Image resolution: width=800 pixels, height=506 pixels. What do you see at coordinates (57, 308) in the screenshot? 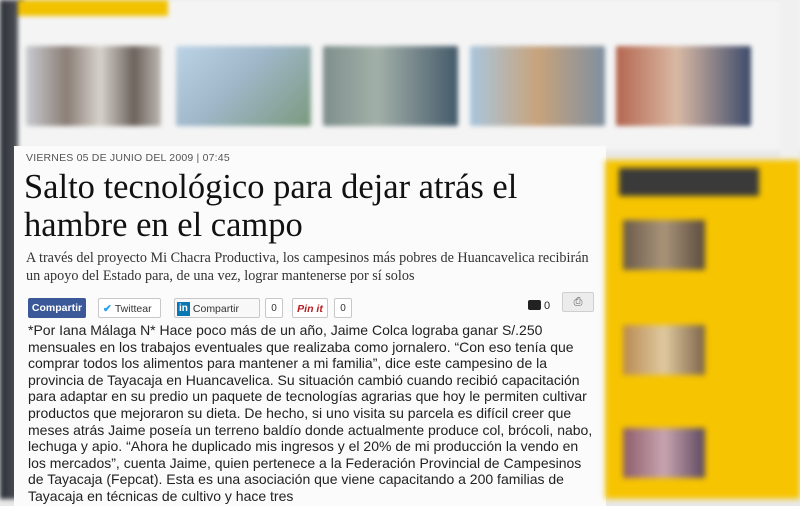
I see `facebook-share-button: Compartir` at bounding box center [57, 308].